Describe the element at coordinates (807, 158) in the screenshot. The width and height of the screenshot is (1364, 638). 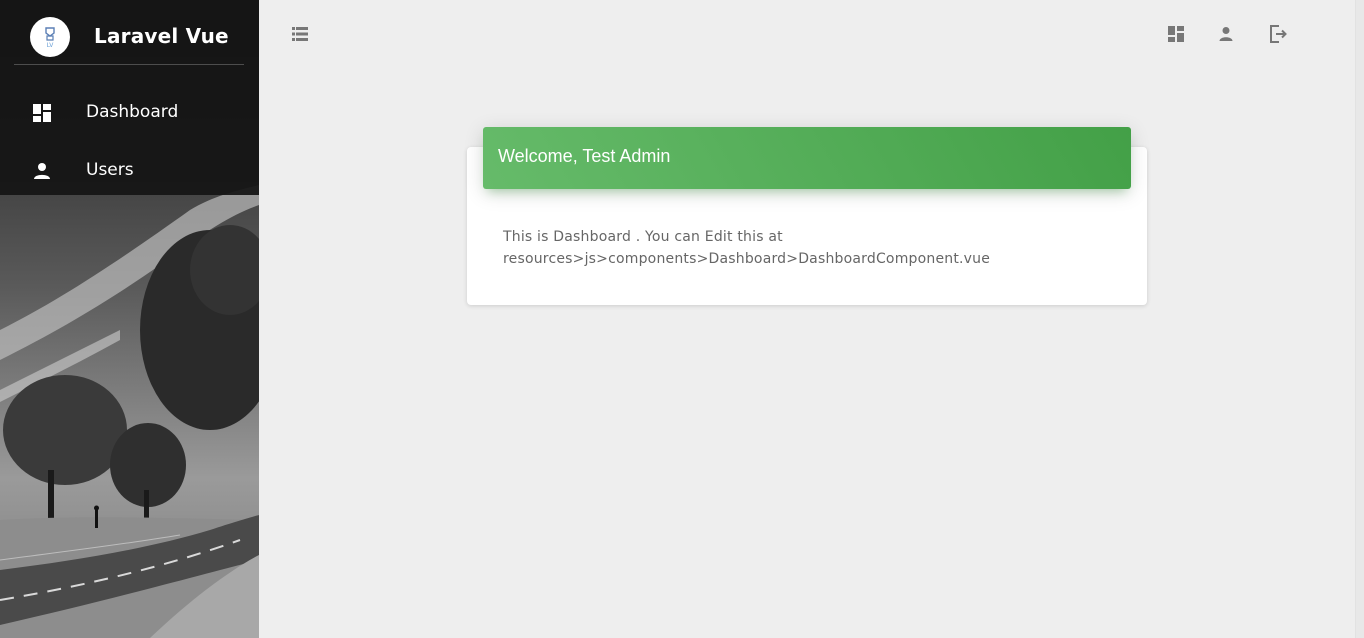
I see `card-header: Welcome, Test Admin` at that location.